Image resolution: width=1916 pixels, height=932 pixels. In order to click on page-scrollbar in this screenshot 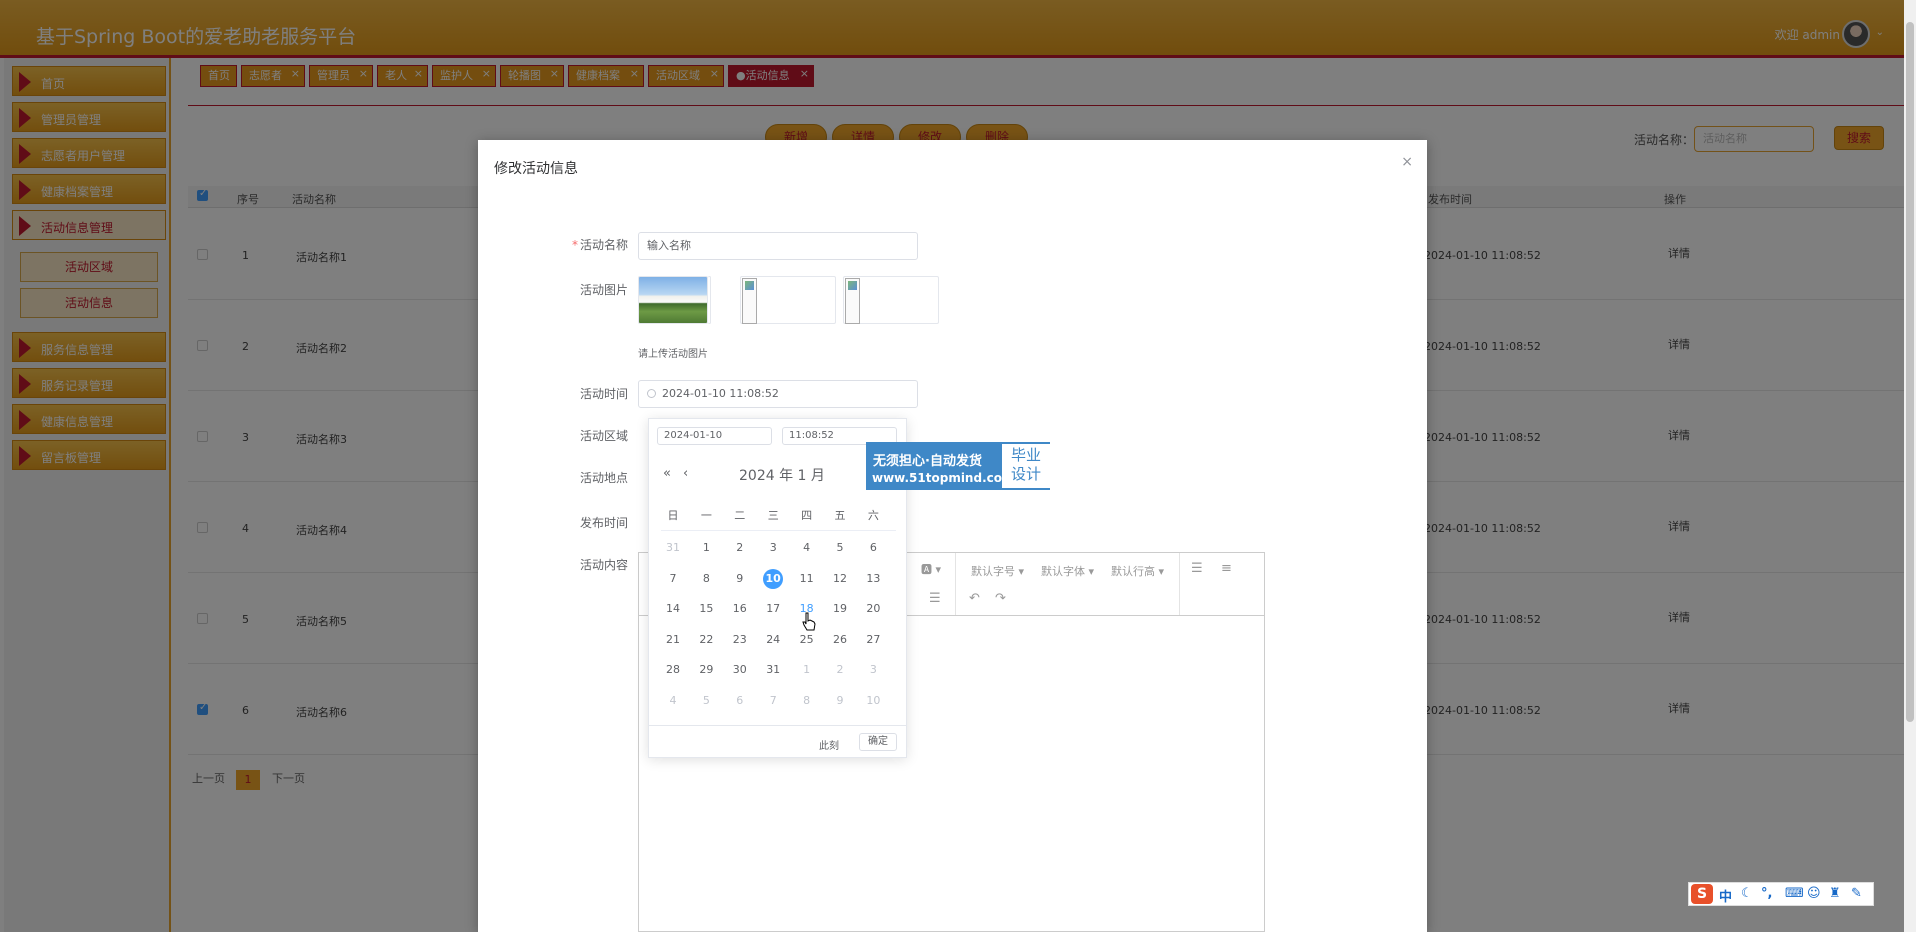, I will do `click(1910, 466)`.